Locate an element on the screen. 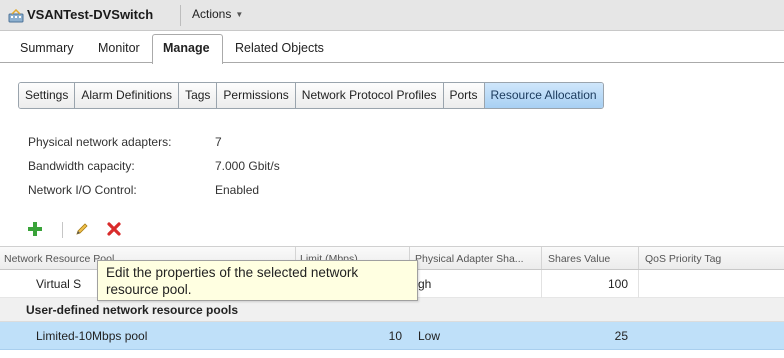  bandwidth-capacity-value: 7.000 Gbit/s is located at coordinates (247, 166).